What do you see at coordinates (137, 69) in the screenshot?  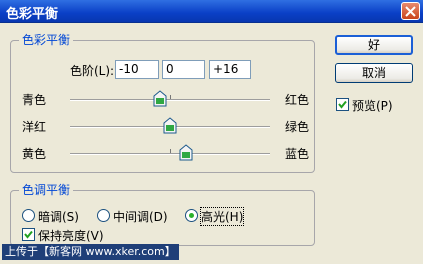 I see `levels-input-1: -10` at bounding box center [137, 69].